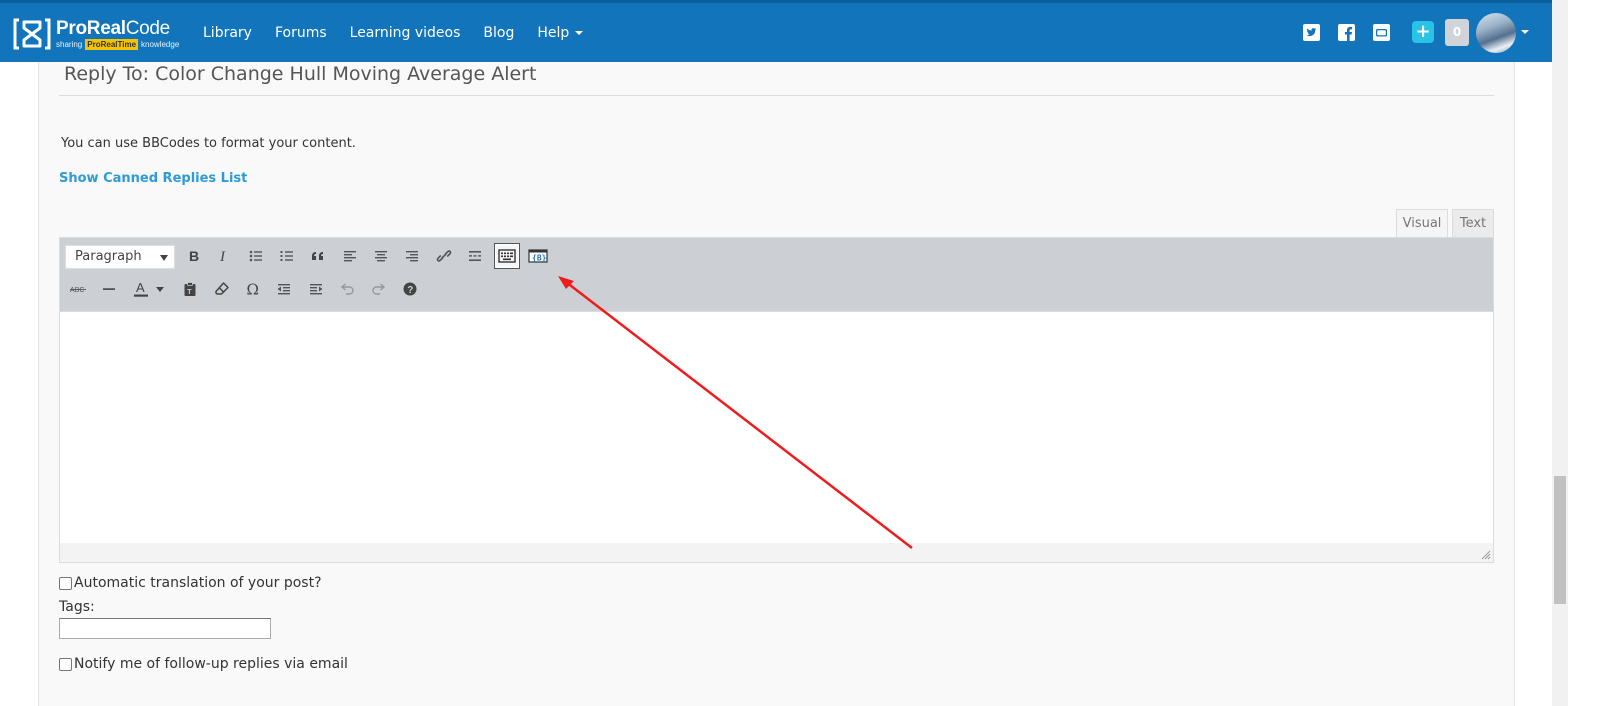 Image resolution: width=1598 pixels, height=706 pixels. Describe the element at coordinates (1311, 32) in the screenshot. I see `twitter-icon` at that location.